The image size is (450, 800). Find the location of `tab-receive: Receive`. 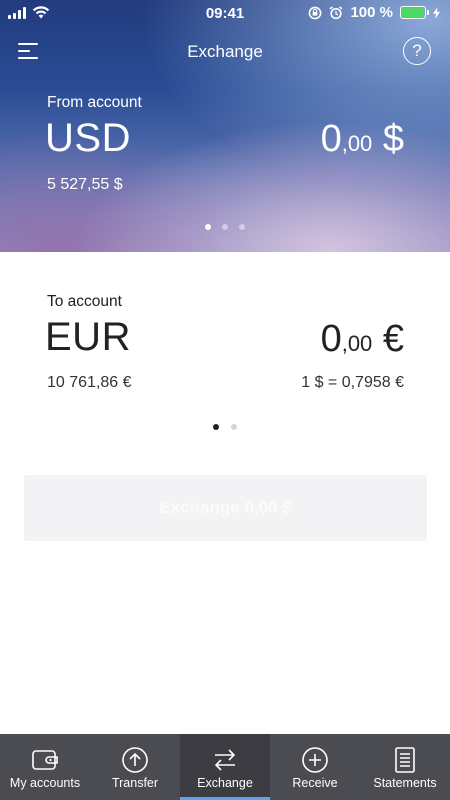

tab-receive: Receive is located at coordinates (315, 767).